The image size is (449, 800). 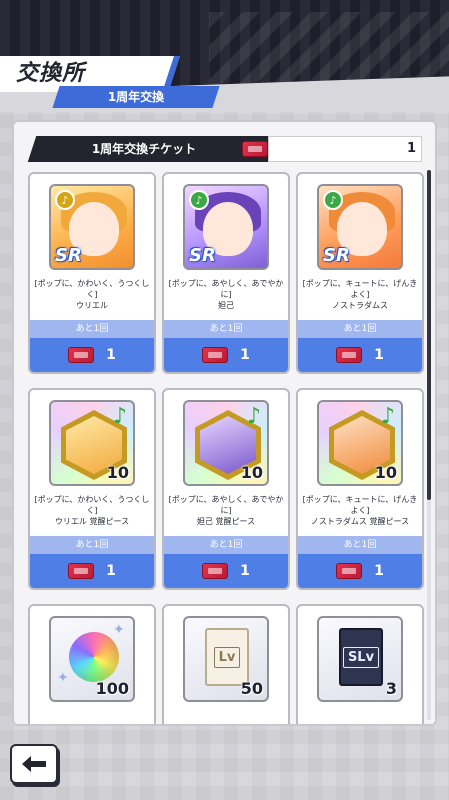 I want to click on back-arrow-icon, so click(x=34, y=764).